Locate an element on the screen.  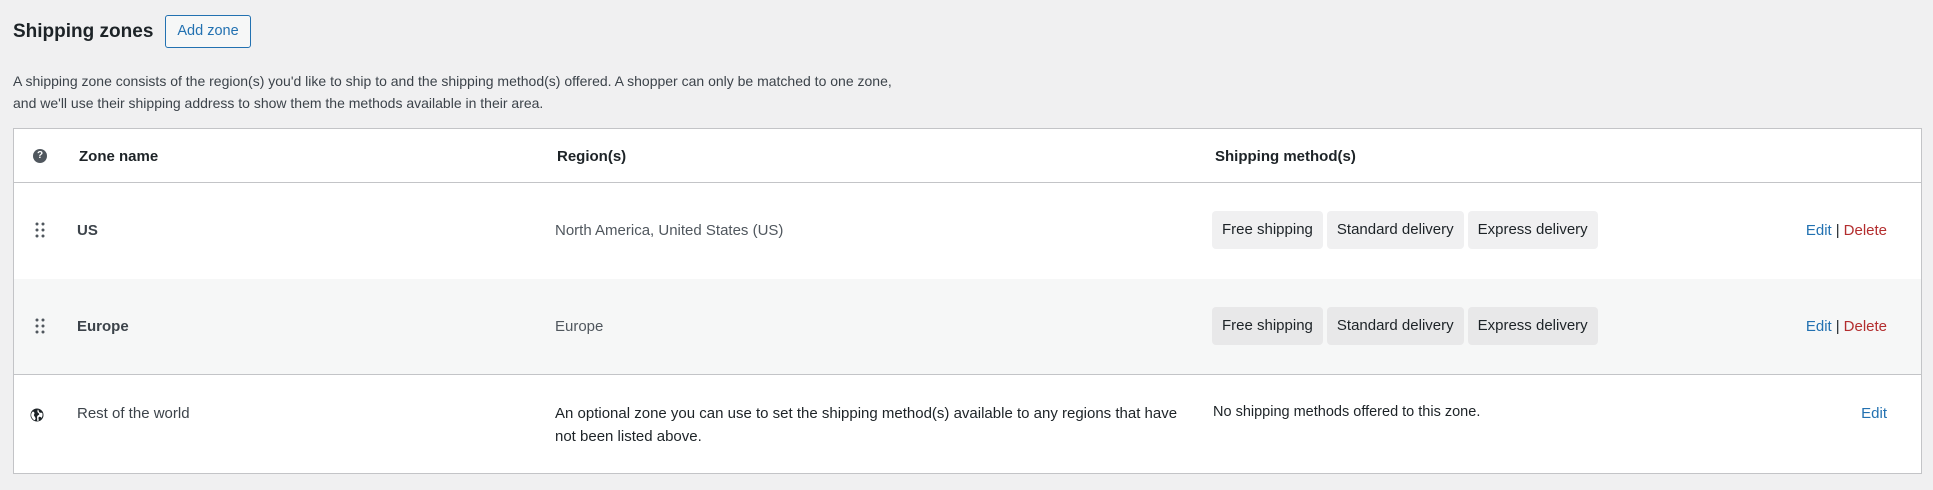
table-header-row: ? Zone name Region(s) Shipping method(s) is located at coordinates (967, 156).